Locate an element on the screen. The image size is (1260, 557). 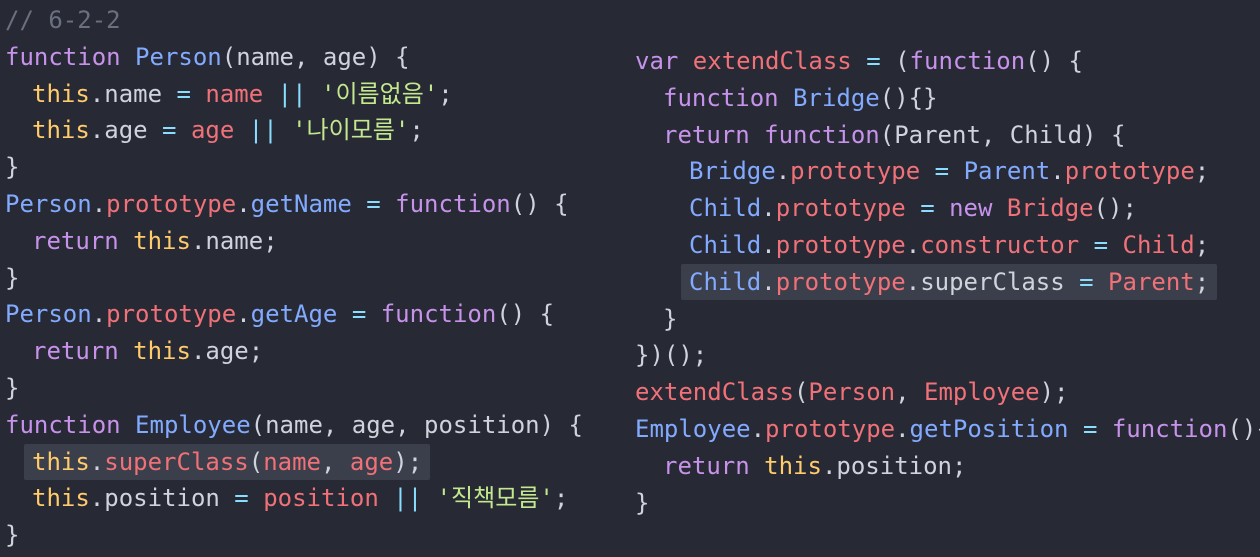
code-line: this.age = age || '나이모름'; is located at coordinates (294, 130).